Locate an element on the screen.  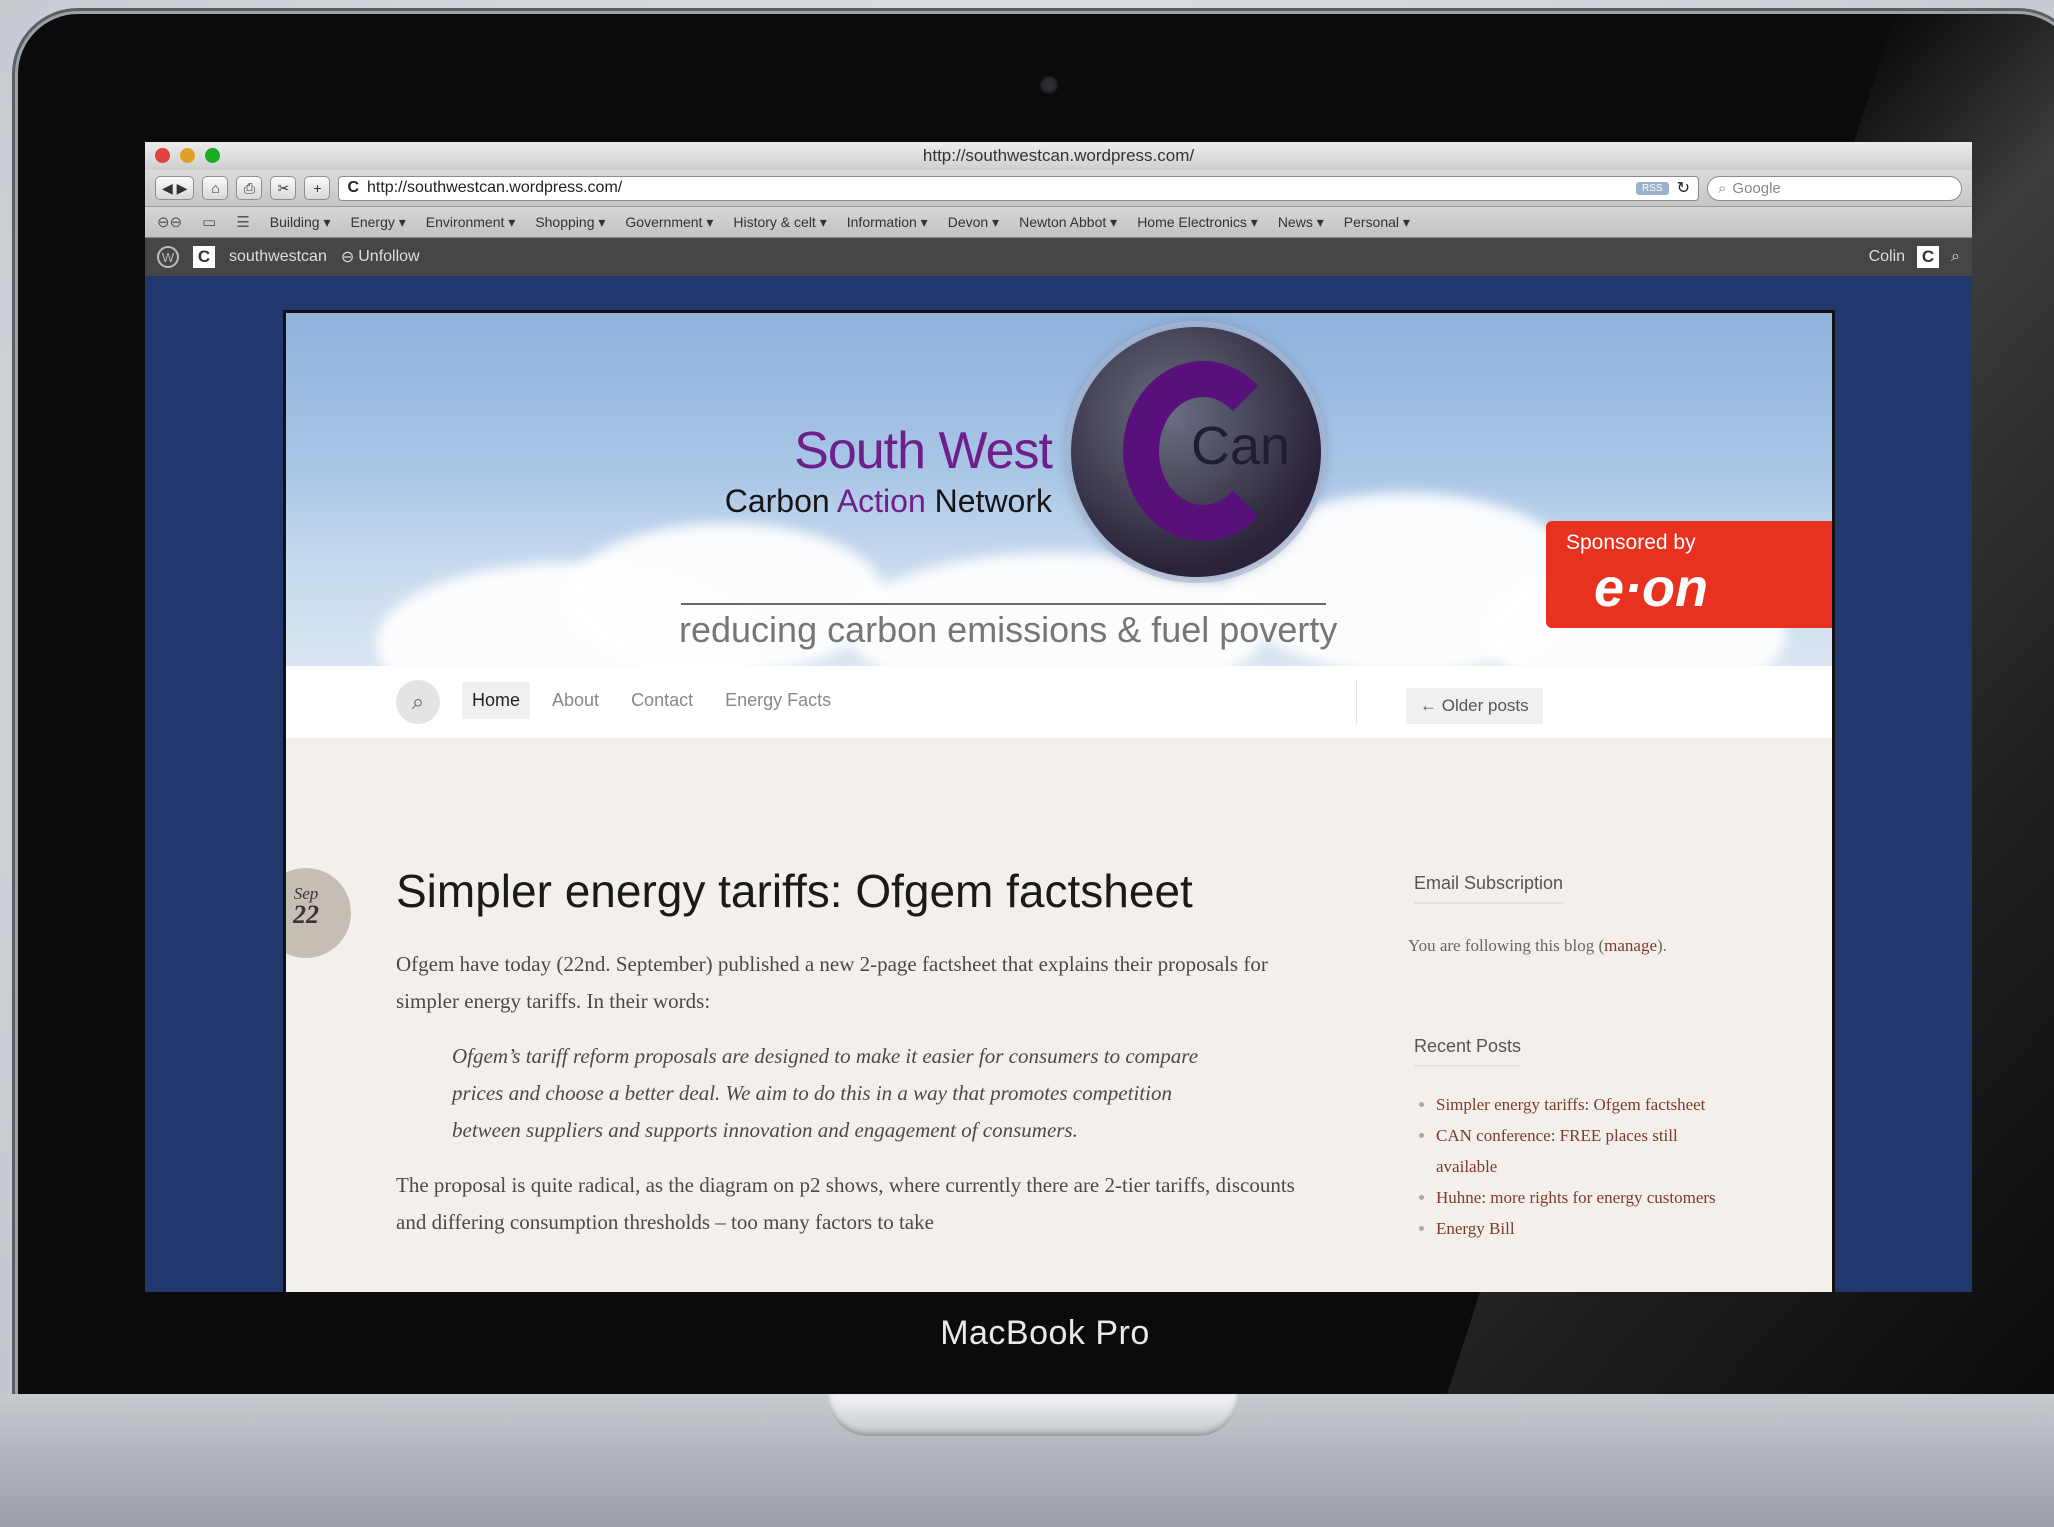
sponsor-label: Sponsored by is located at coordinates (1631, 542).